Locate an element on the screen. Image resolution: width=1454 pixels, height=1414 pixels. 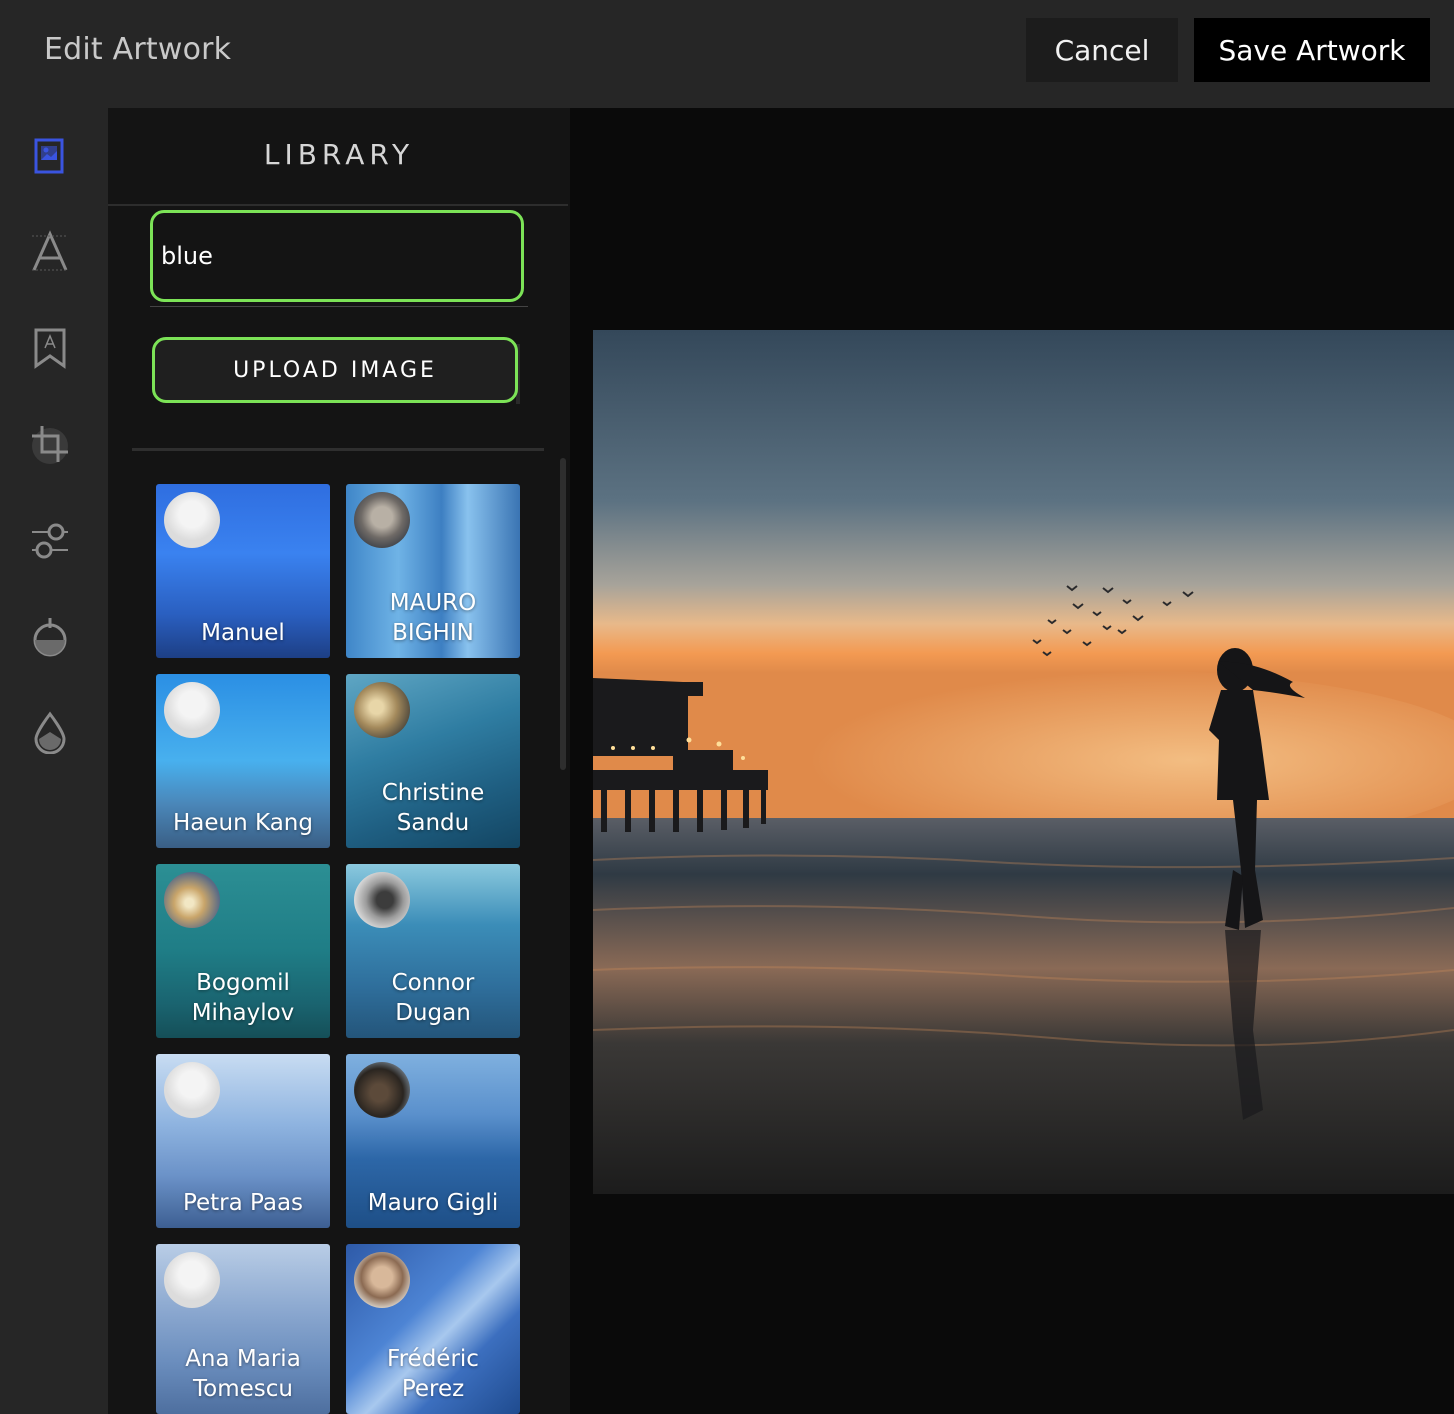
library-card-christine-sandu: Christine Sandu is located at coordinates (433, 761).